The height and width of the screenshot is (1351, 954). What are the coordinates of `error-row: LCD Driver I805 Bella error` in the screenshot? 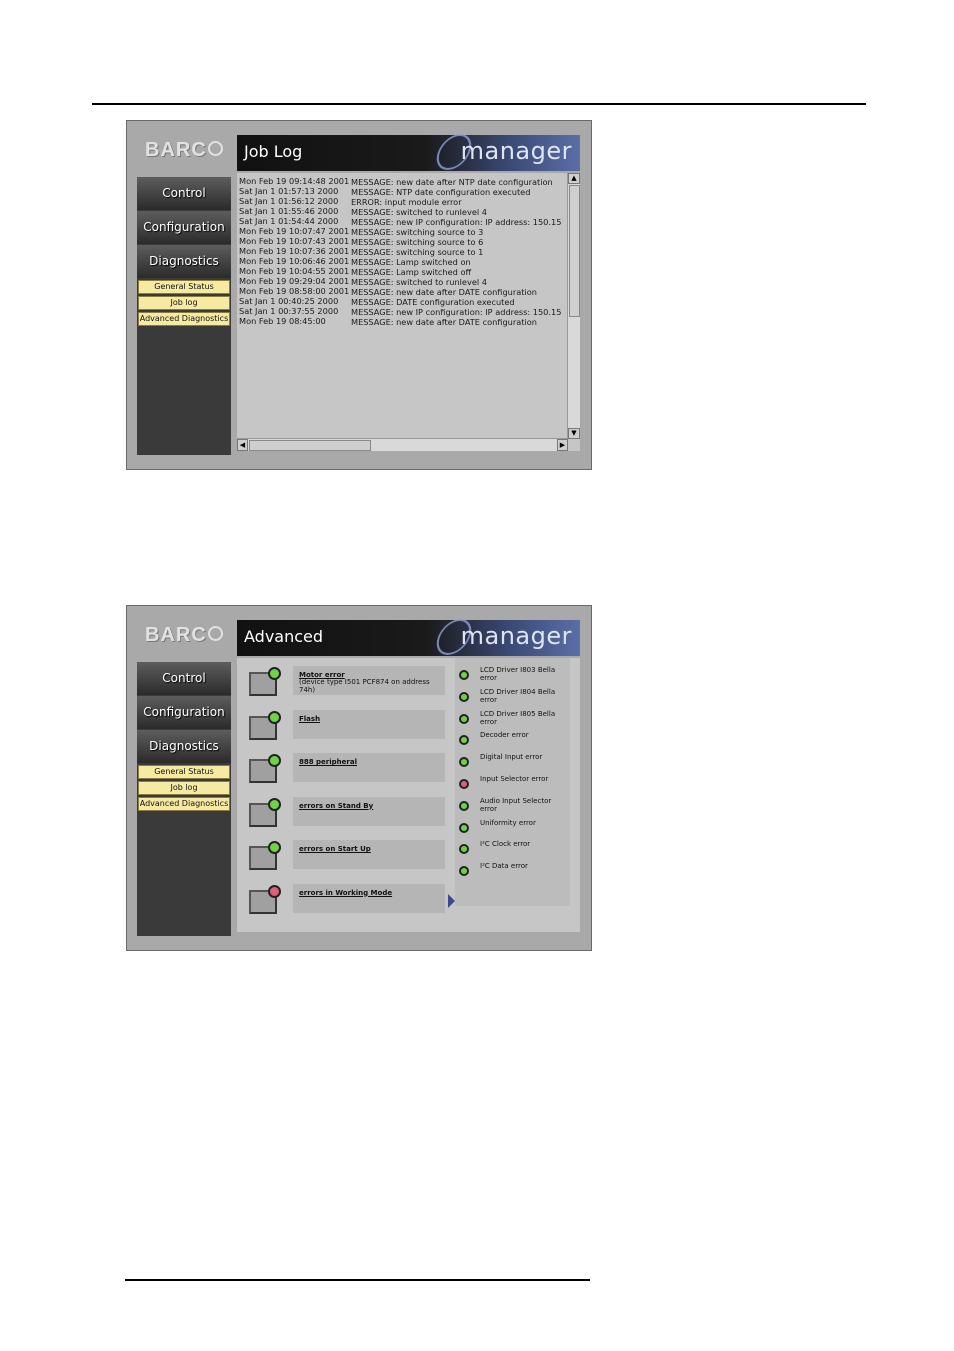 It's located at (512, 718).